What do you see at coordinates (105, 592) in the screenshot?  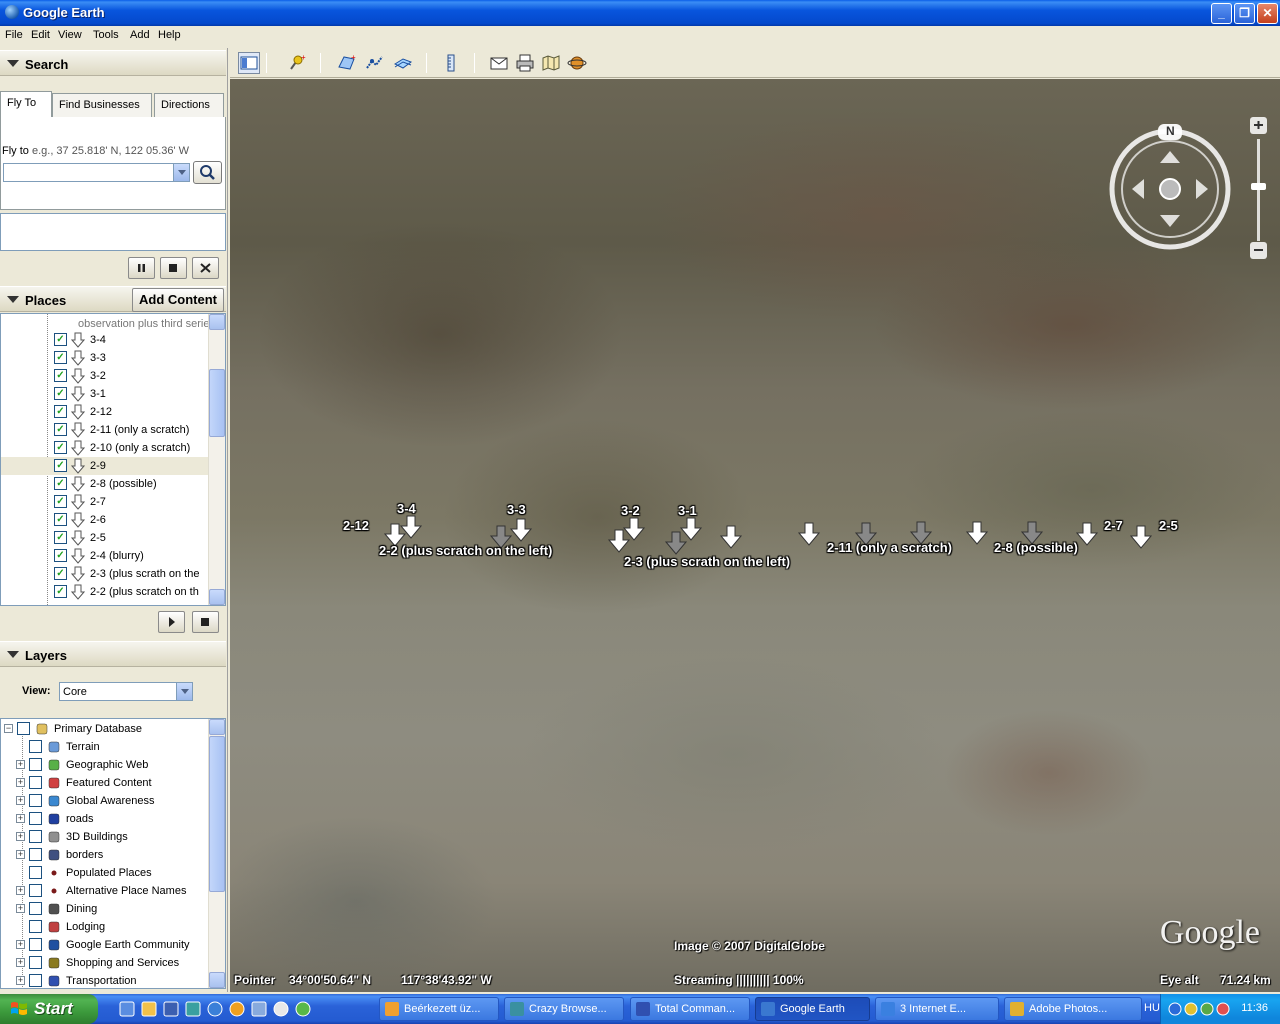 I see `list-item: ✓ 2-2 (plus scratch on th` at bounding box center [105, 592].